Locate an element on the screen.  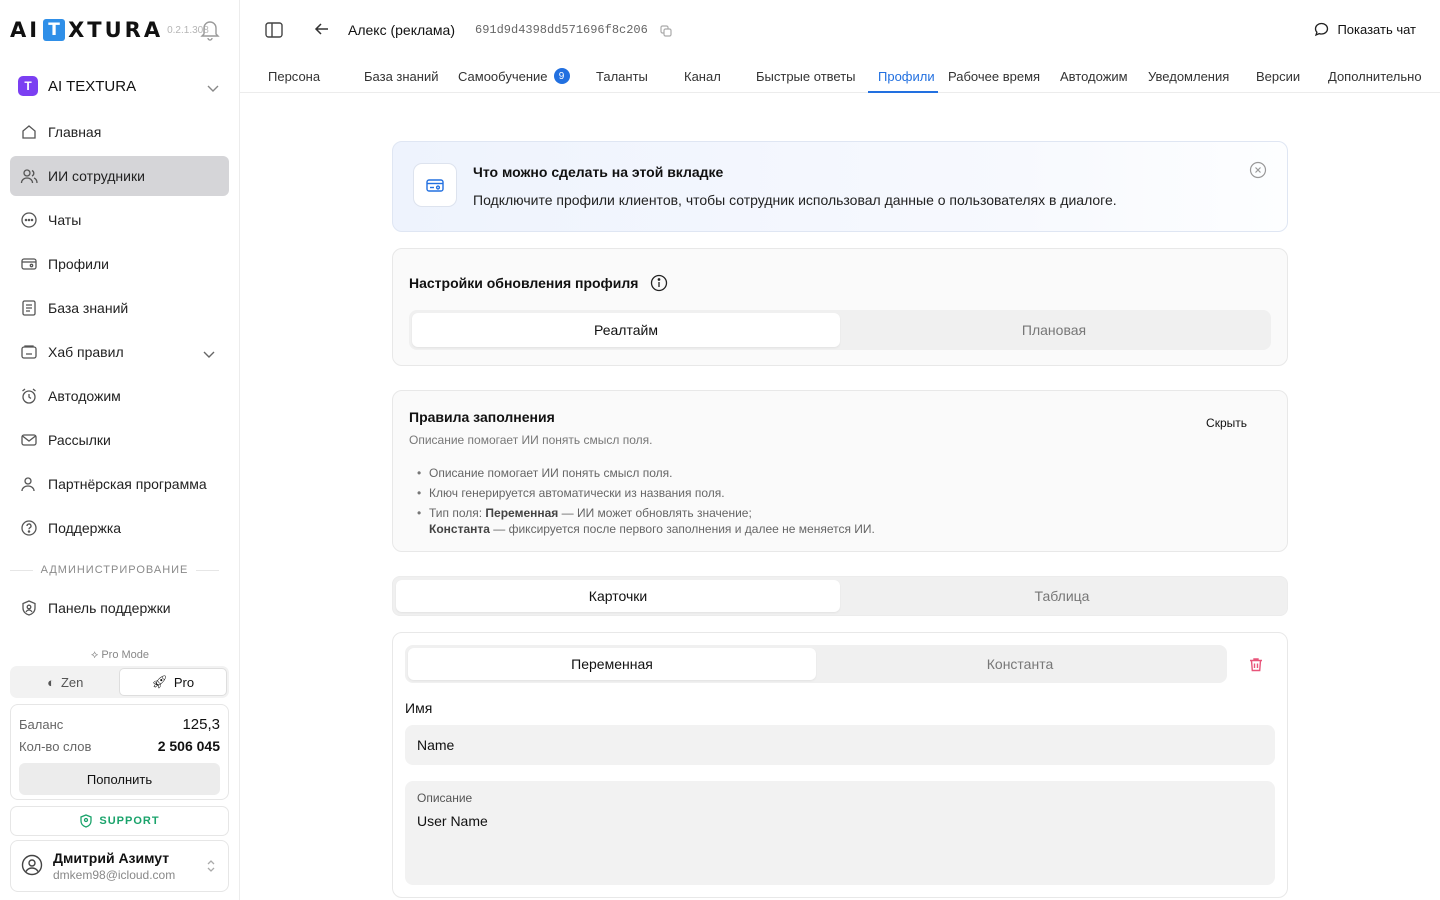
nav-item-support-panel: Панель поддержки is located at coordinates (119, 608).